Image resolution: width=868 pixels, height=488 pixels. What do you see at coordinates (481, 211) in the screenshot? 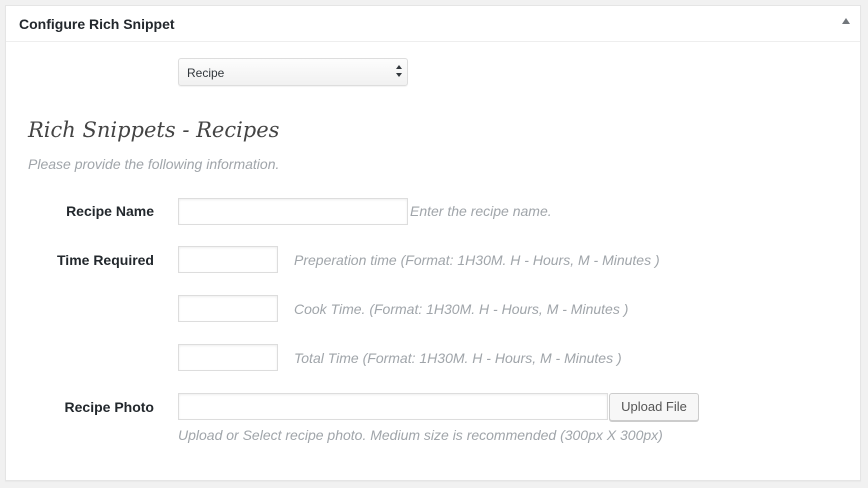
I see `recipe-name-hint: Enter the recipe name.` at bounding box center [481, 211].